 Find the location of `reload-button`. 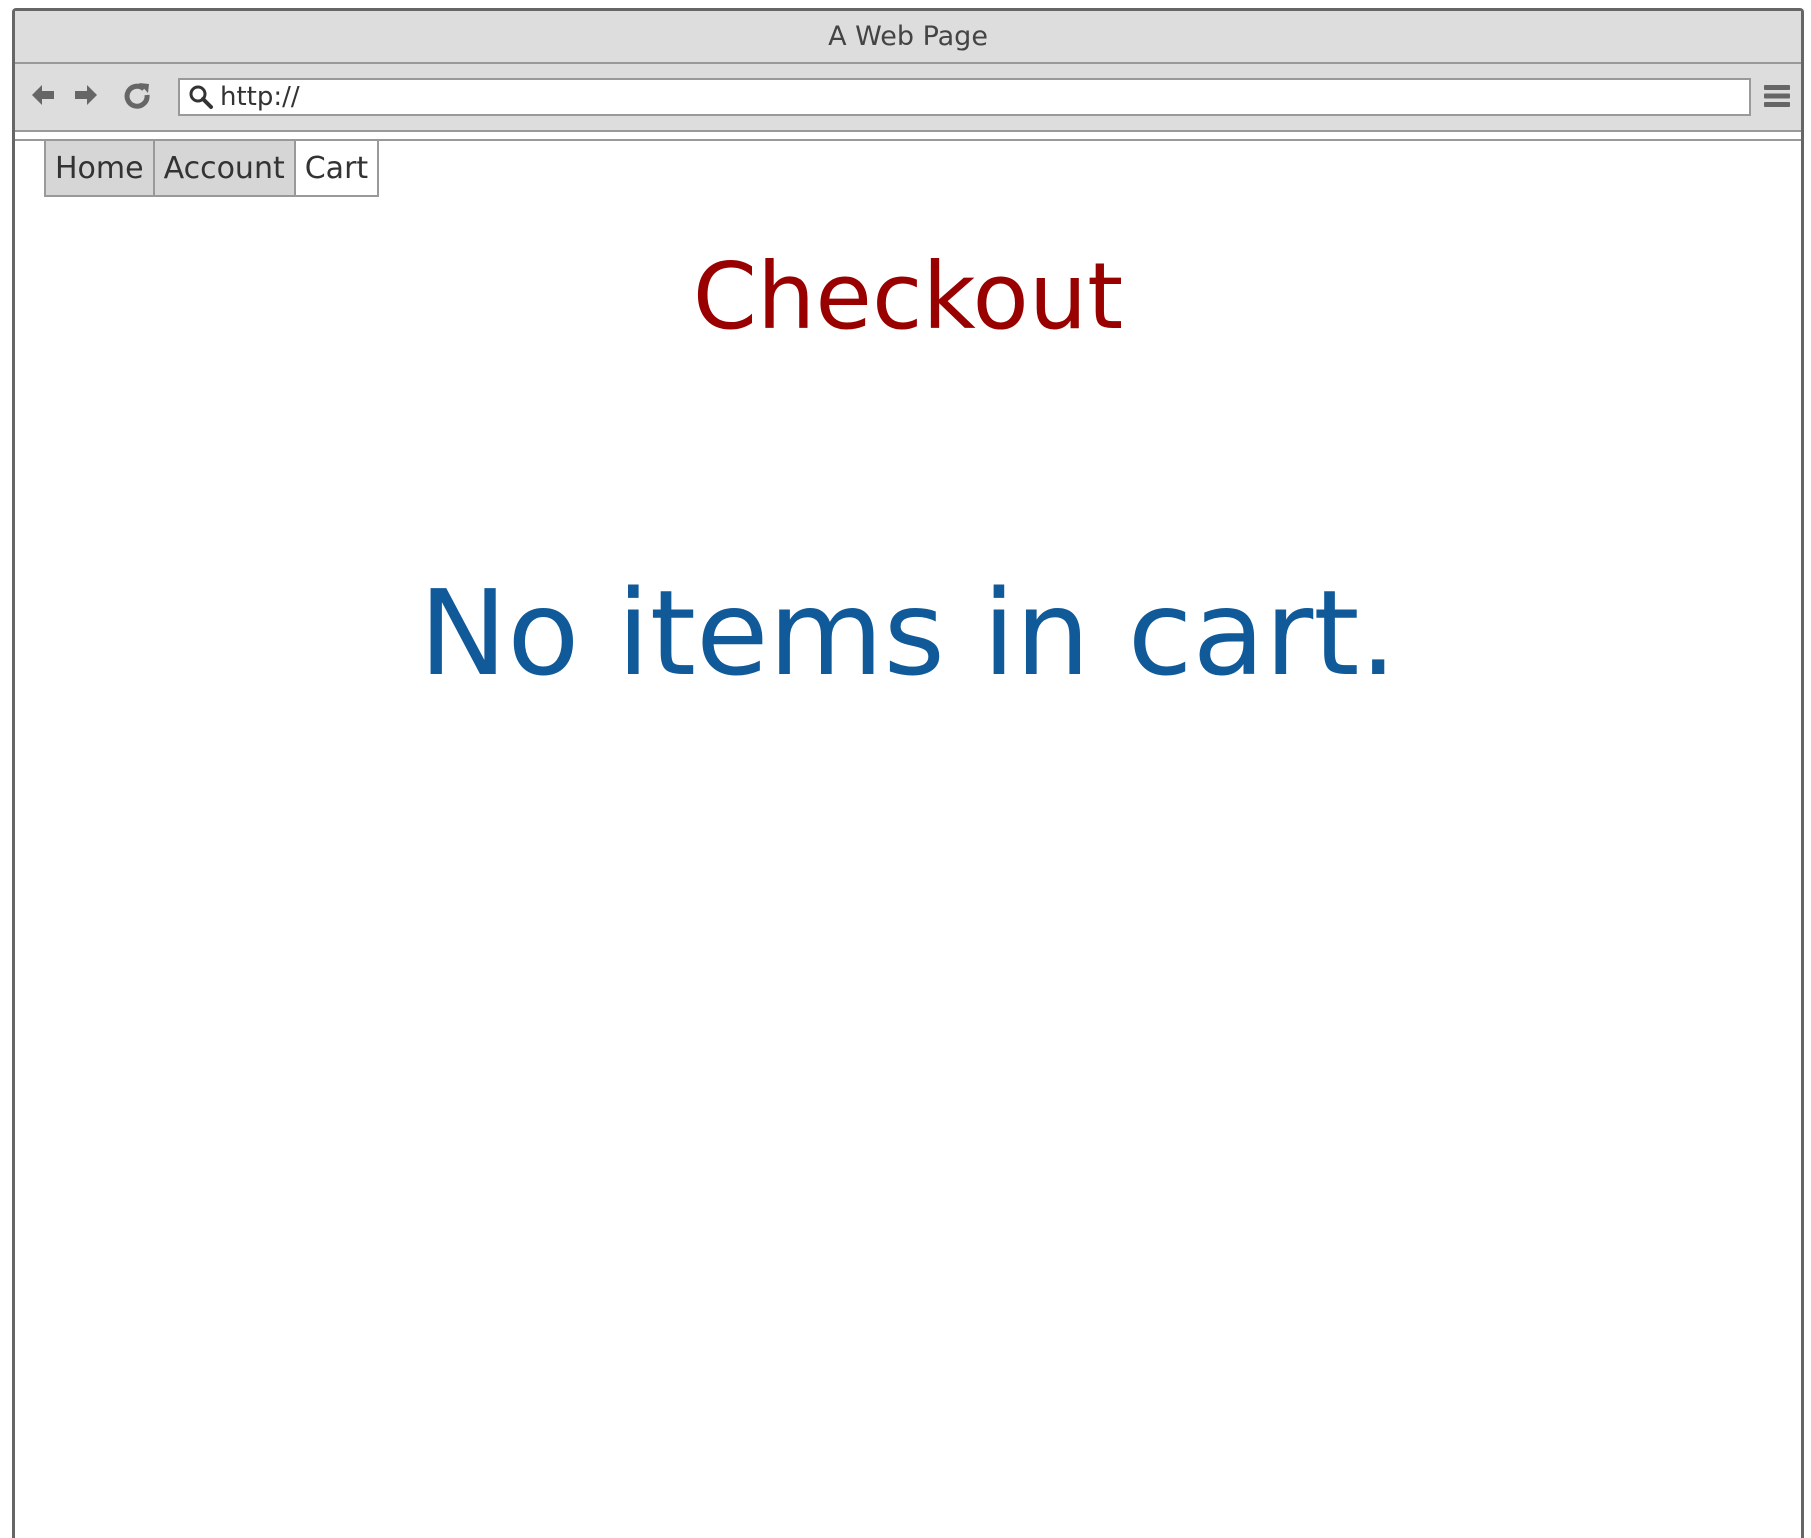

reload-button is located at coordinates (137, 95).